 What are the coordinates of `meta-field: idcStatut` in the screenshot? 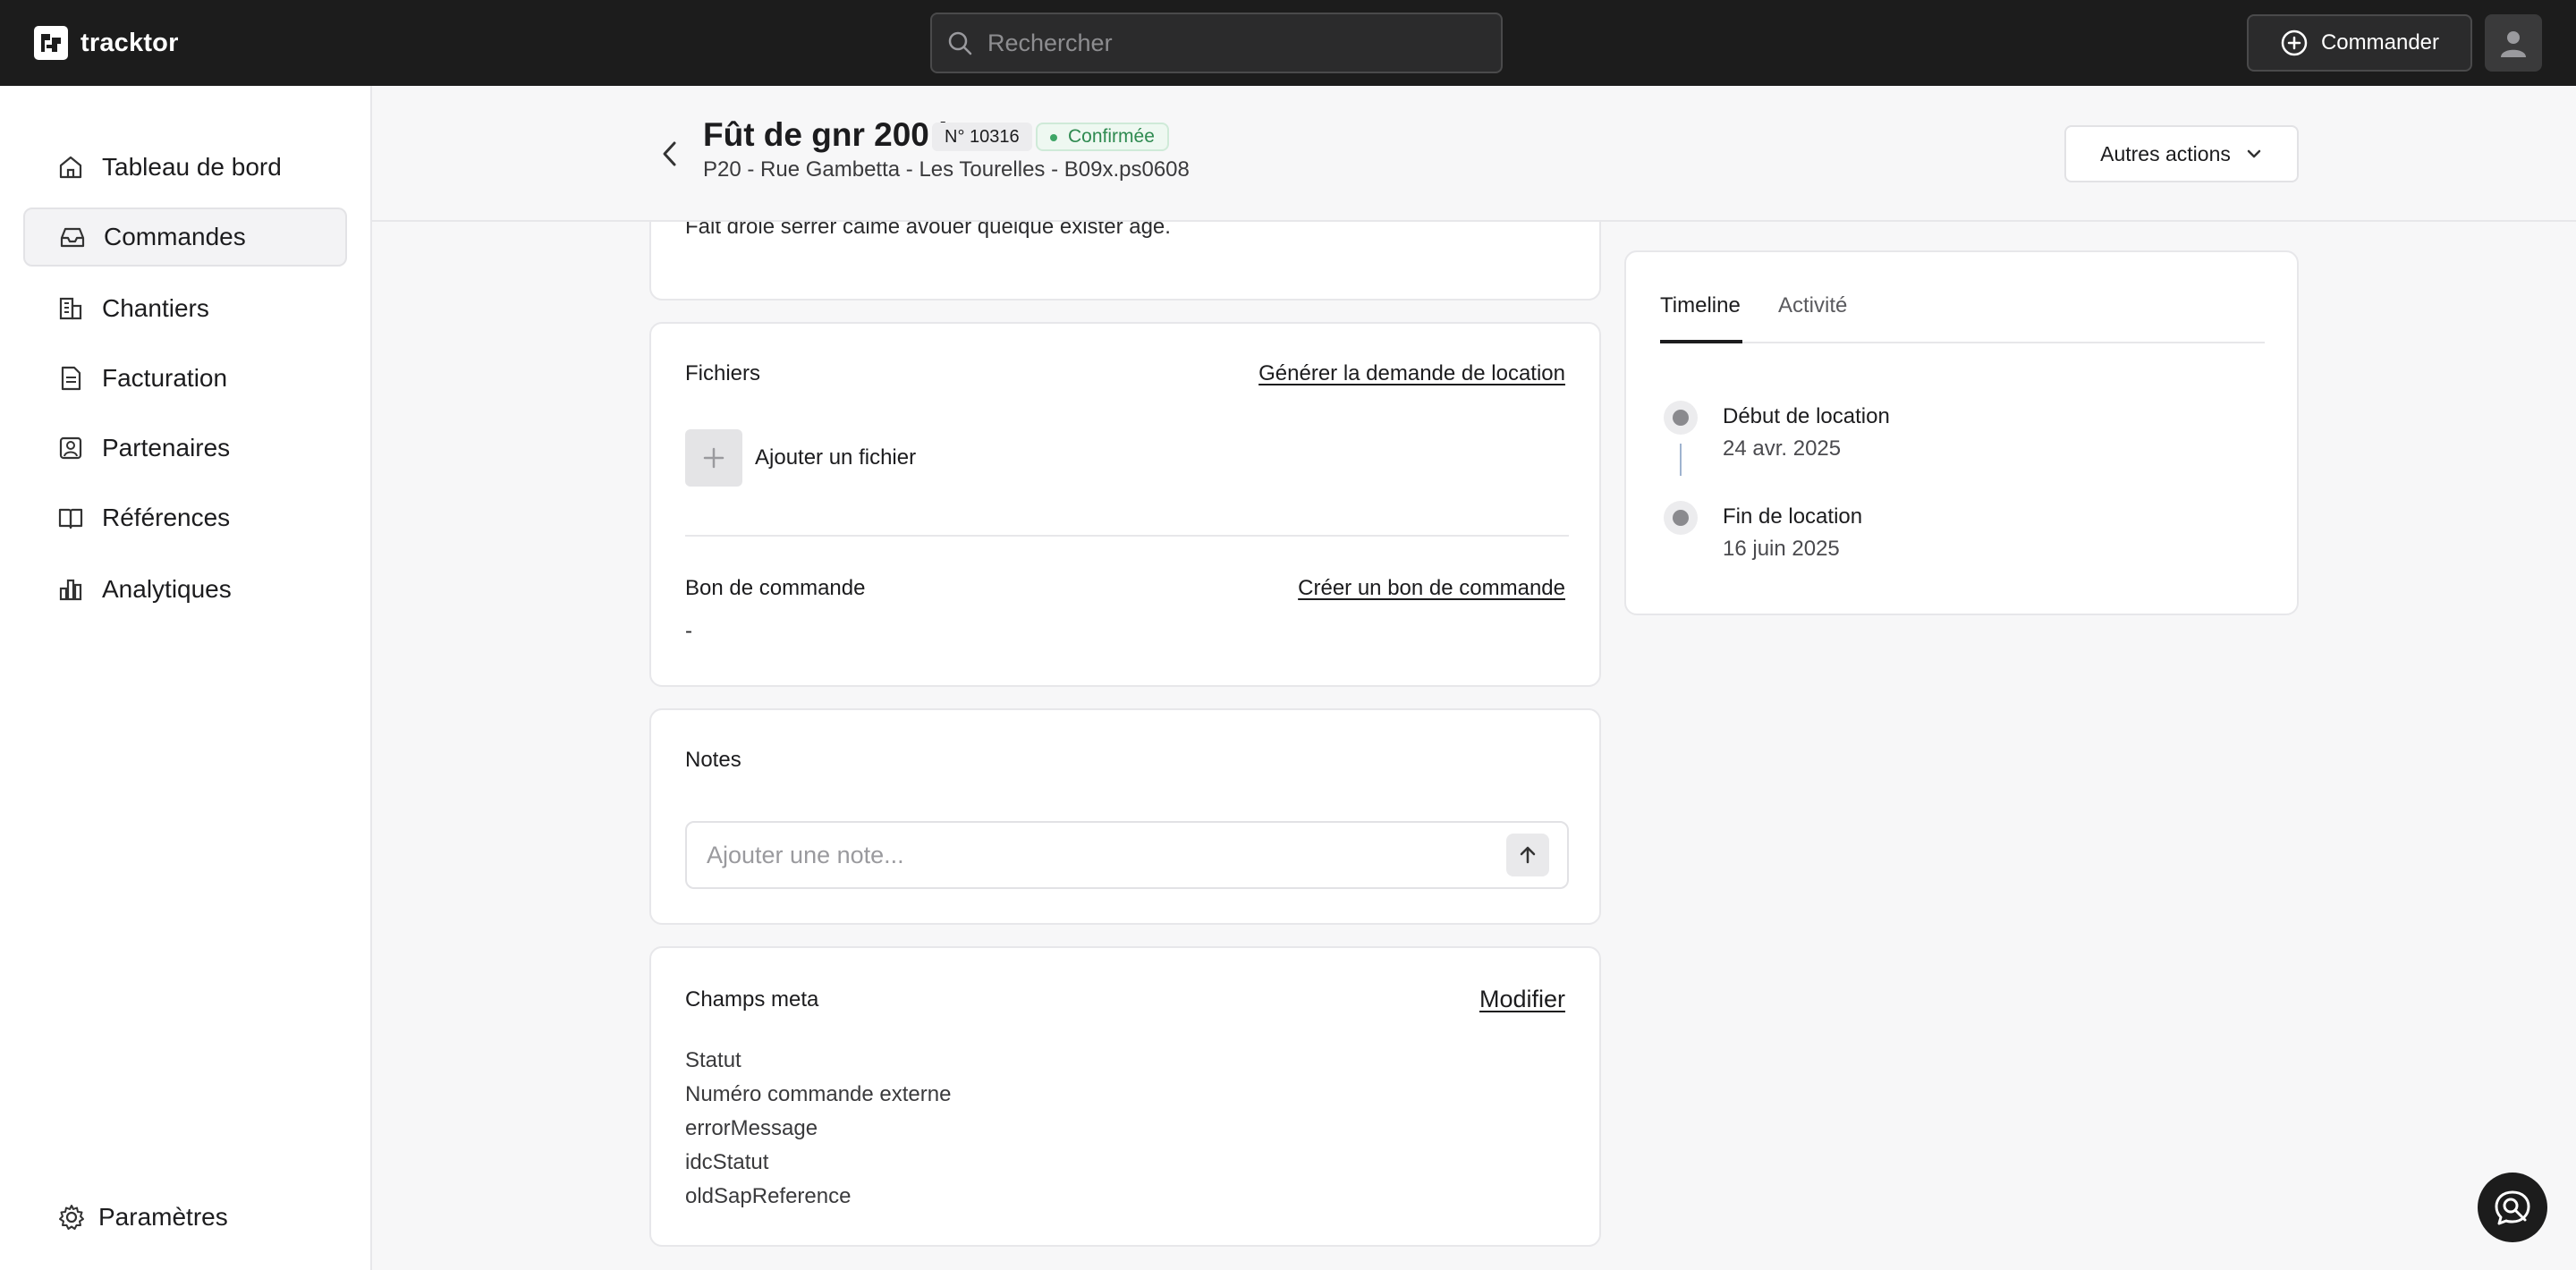 It's located at (727, 1162).